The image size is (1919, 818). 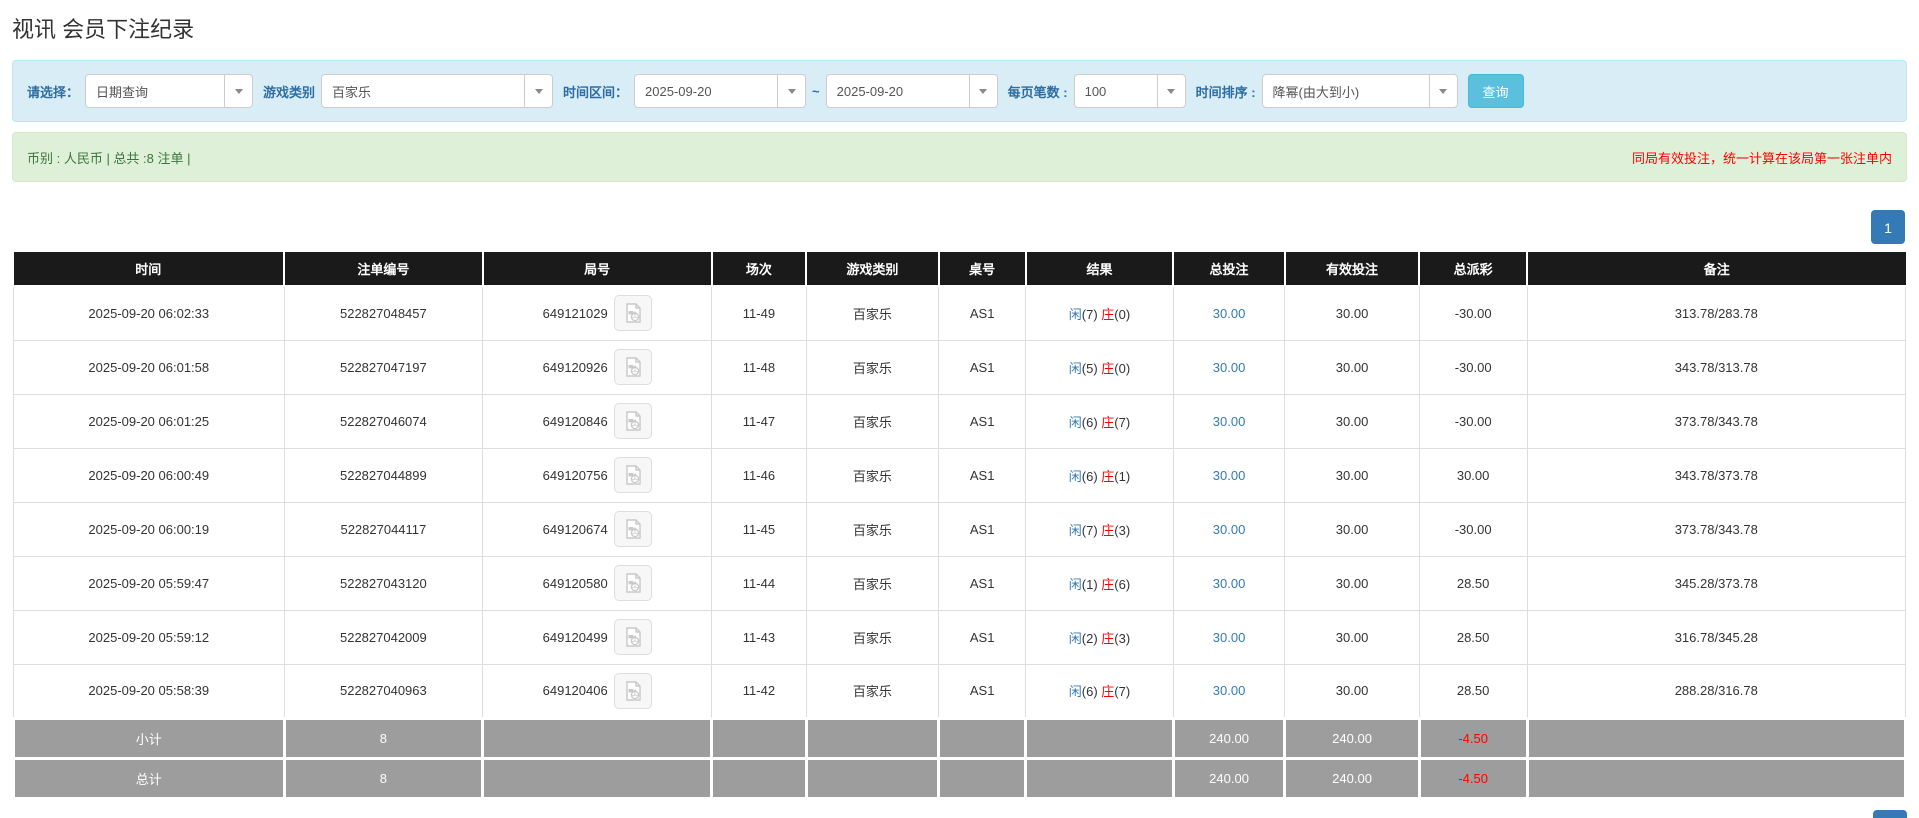 I want to click on time-range-label: 时间区间：, so click(x=596, y=92).